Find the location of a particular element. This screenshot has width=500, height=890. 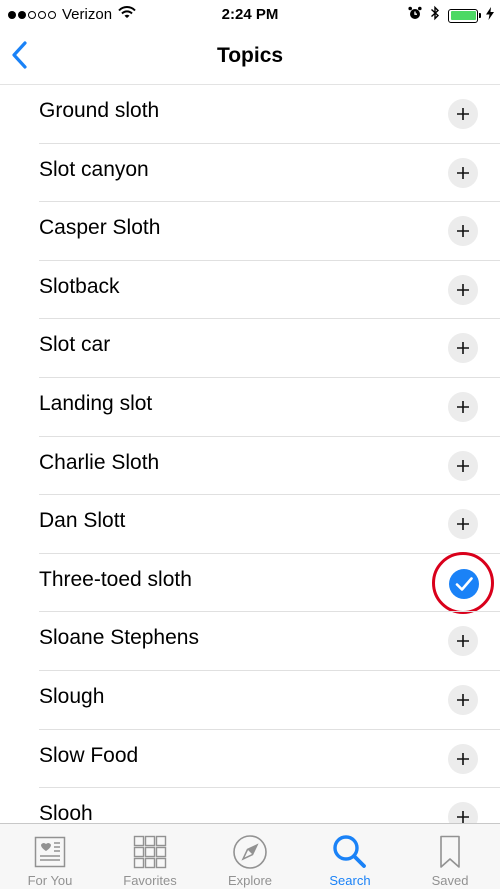

topic-label: Sloane Stephens is located at coordinates (119, 638).